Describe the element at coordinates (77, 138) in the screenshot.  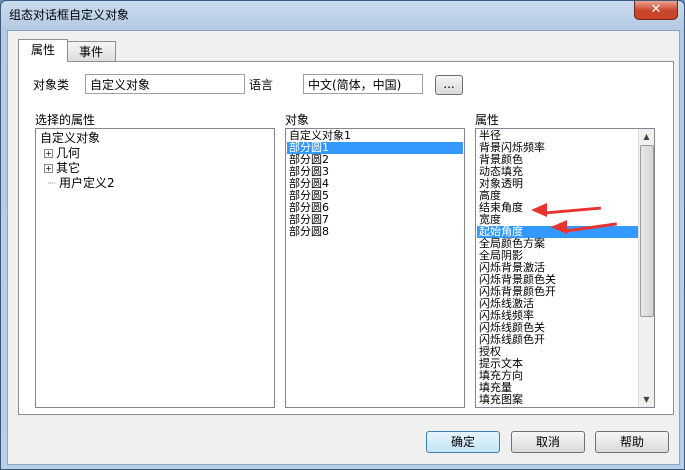
I see `tree-root: 自定义对象` at that location.